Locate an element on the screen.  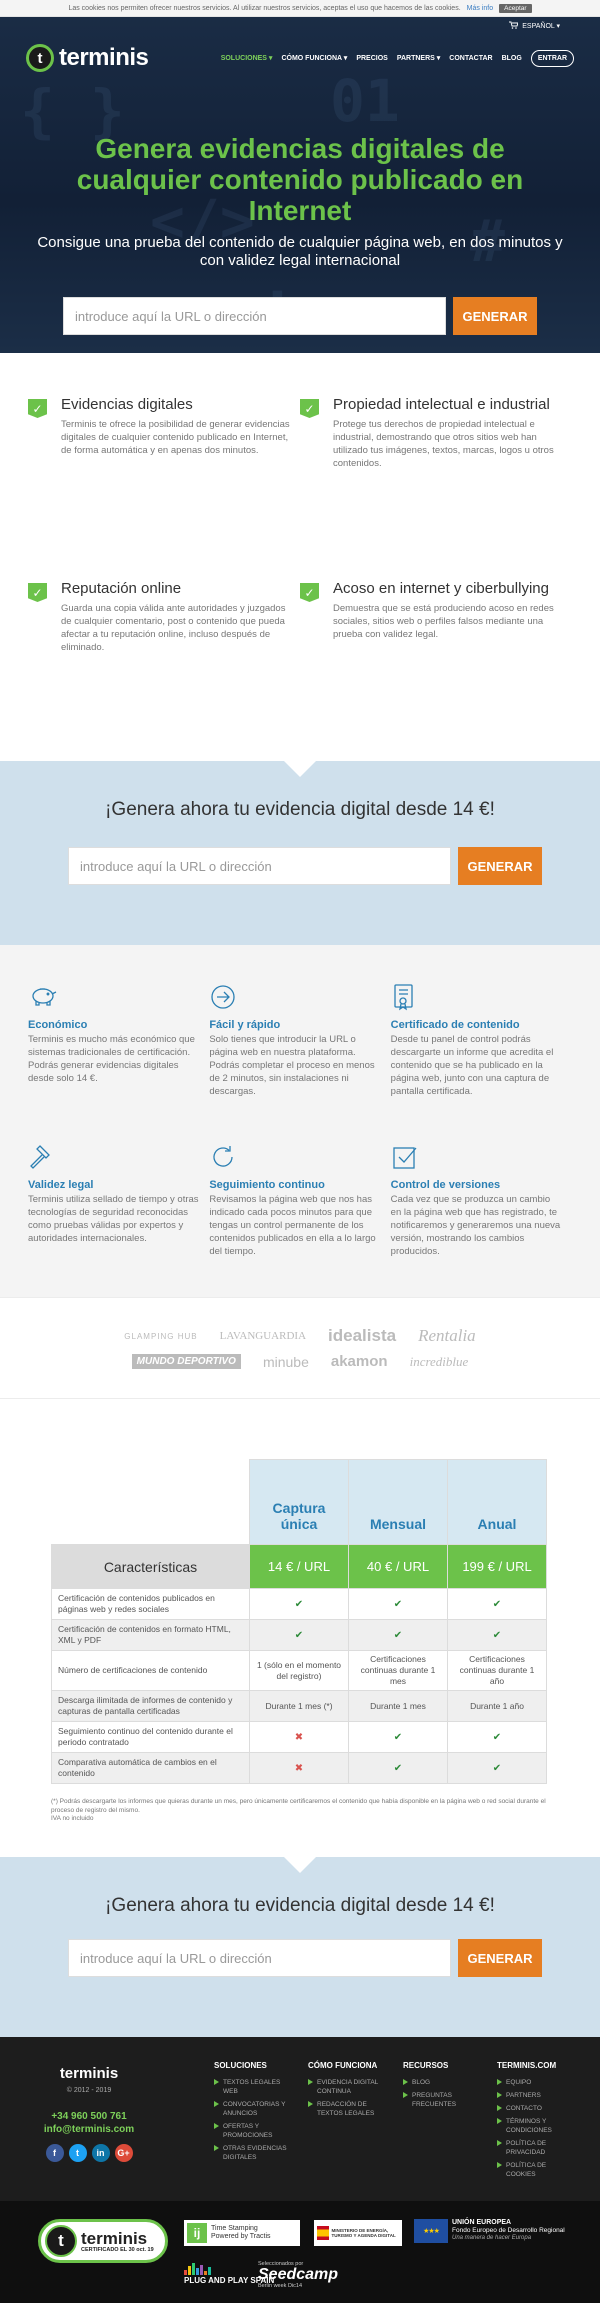
seedcamp-post: Berlin week Dic14 is located at coordinates (280, 2286).